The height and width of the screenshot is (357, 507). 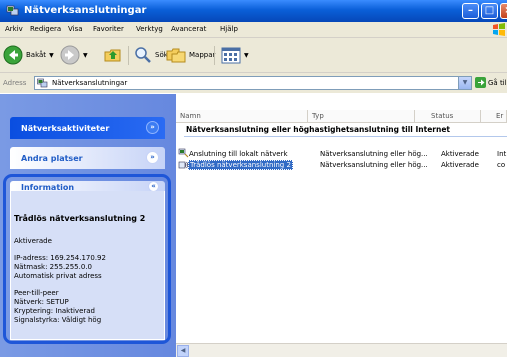 What do you see at coordinates (480, 82) in the screenshot?
I see `go-arrow-icon` at bounding box center [480, 82].